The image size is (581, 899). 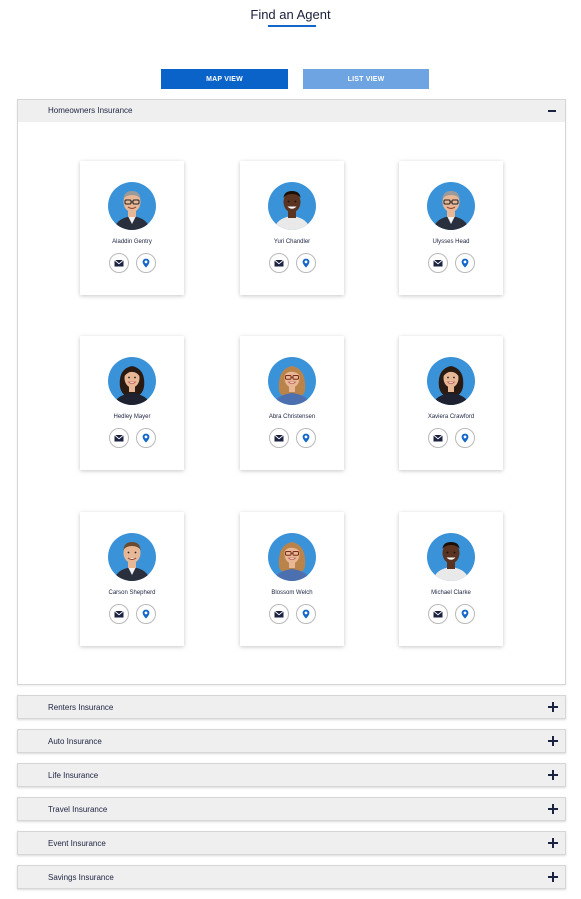 What do you see at coordinates (292, 417) in the screenshot?
I see `agent-name: Abra Christensen` at bounding box center [292, 417].